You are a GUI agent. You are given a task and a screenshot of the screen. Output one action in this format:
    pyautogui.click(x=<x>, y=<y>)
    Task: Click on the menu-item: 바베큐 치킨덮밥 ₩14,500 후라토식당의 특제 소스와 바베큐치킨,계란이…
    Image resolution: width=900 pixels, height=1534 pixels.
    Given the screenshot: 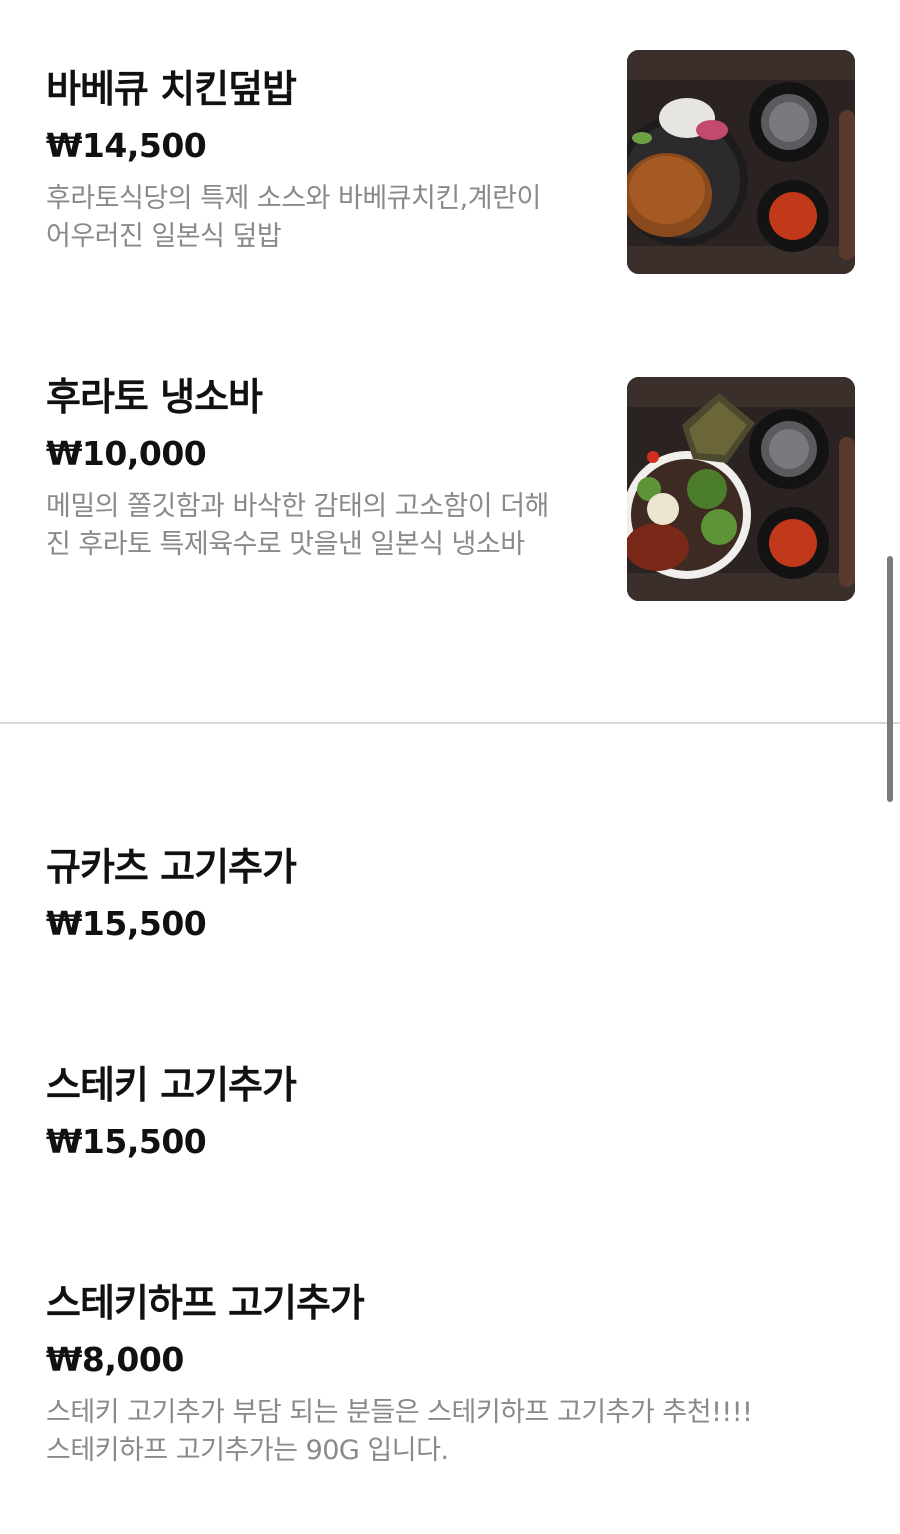 What is the action you would take?
    pyautogui.click(x=306, y=160)
    